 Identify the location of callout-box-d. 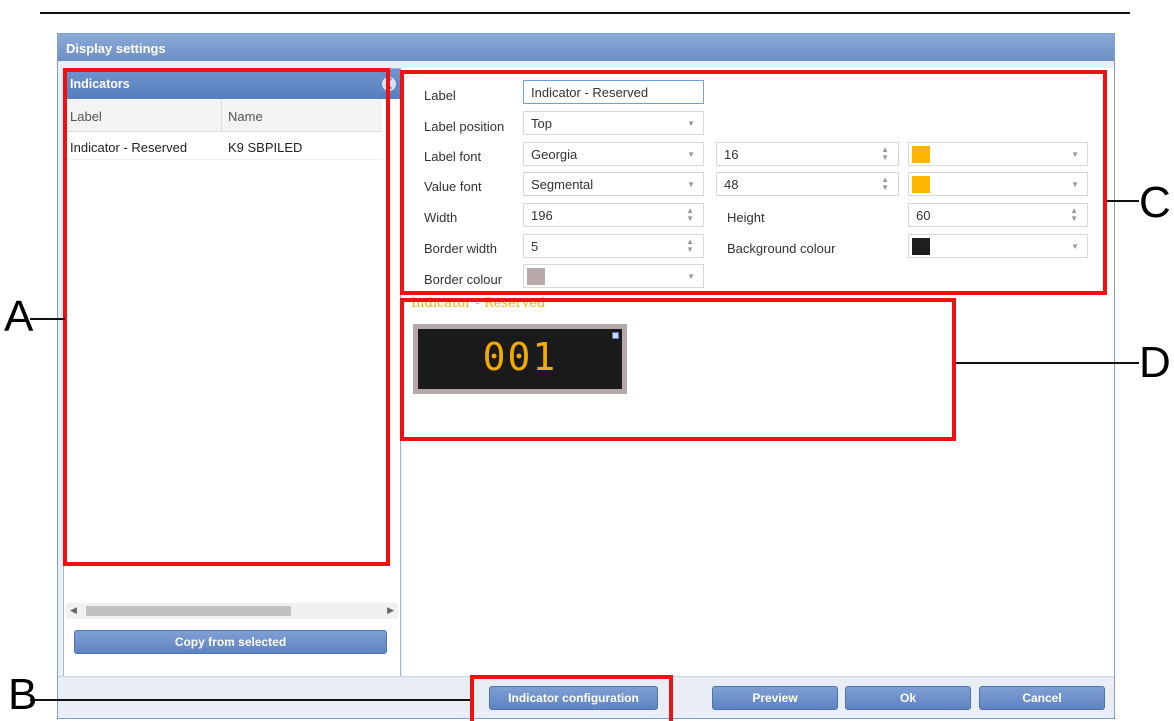
(678, 369).